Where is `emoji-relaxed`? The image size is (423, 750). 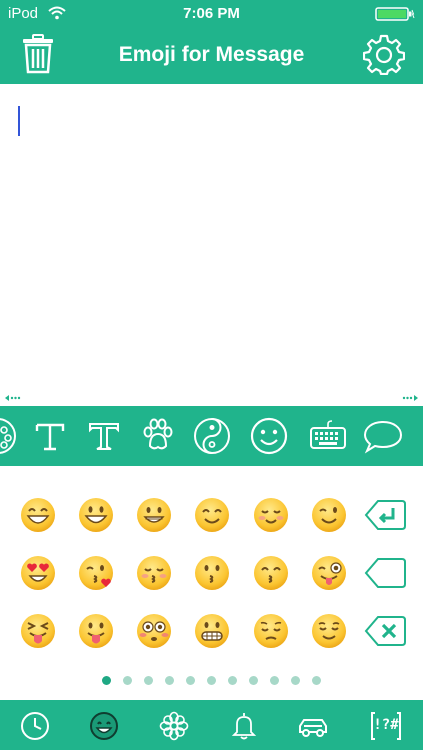
emoji-relaxed is located at coordinates (271, 515).